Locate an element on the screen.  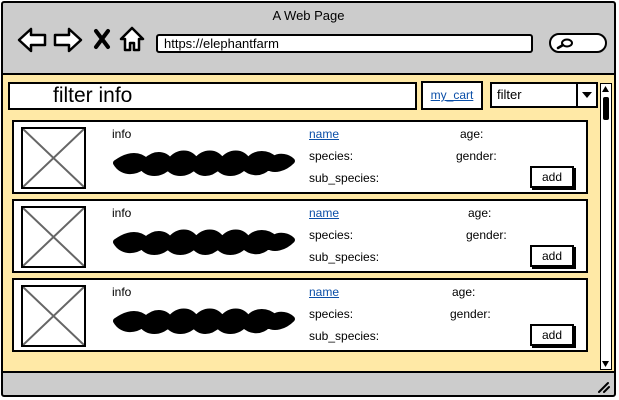
scroll-down-icon is located at coordinates (605, 364).